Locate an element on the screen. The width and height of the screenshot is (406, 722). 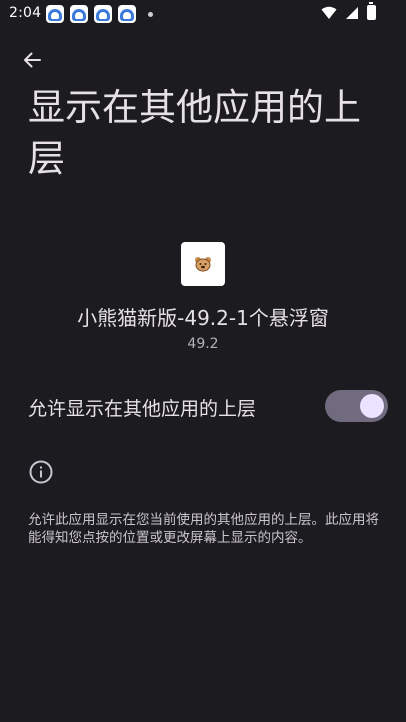
notification-icons is located at coordinates (99, 14).